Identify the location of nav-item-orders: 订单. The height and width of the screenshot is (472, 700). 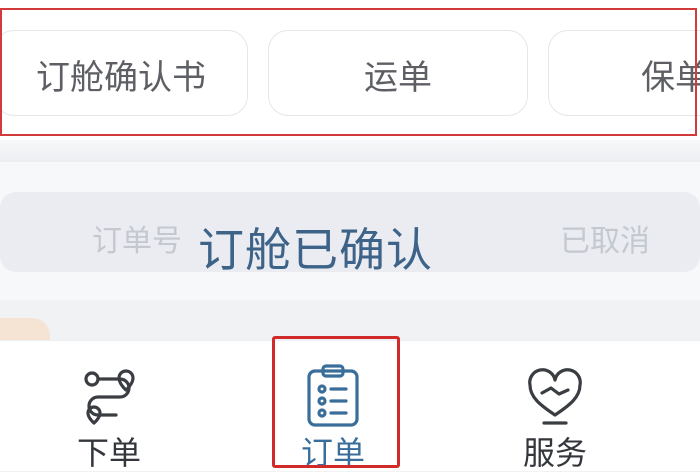
(333, 406).